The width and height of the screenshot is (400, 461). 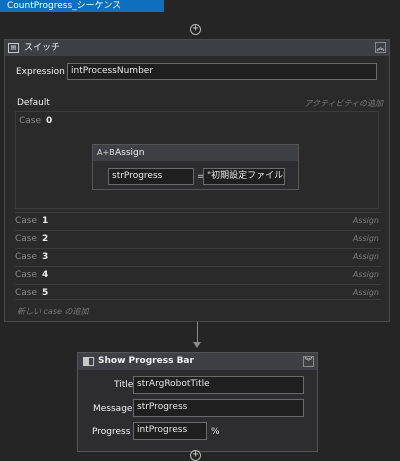 I want to click on assign-to-field: strProgress, so click(x=151, y=176).